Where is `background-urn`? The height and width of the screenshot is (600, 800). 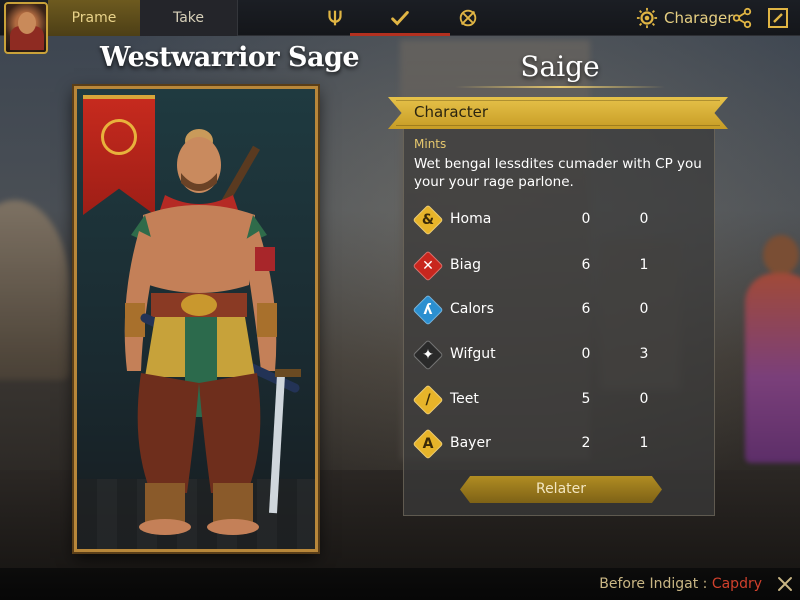
background-urn is located at coordinates (35, 290).